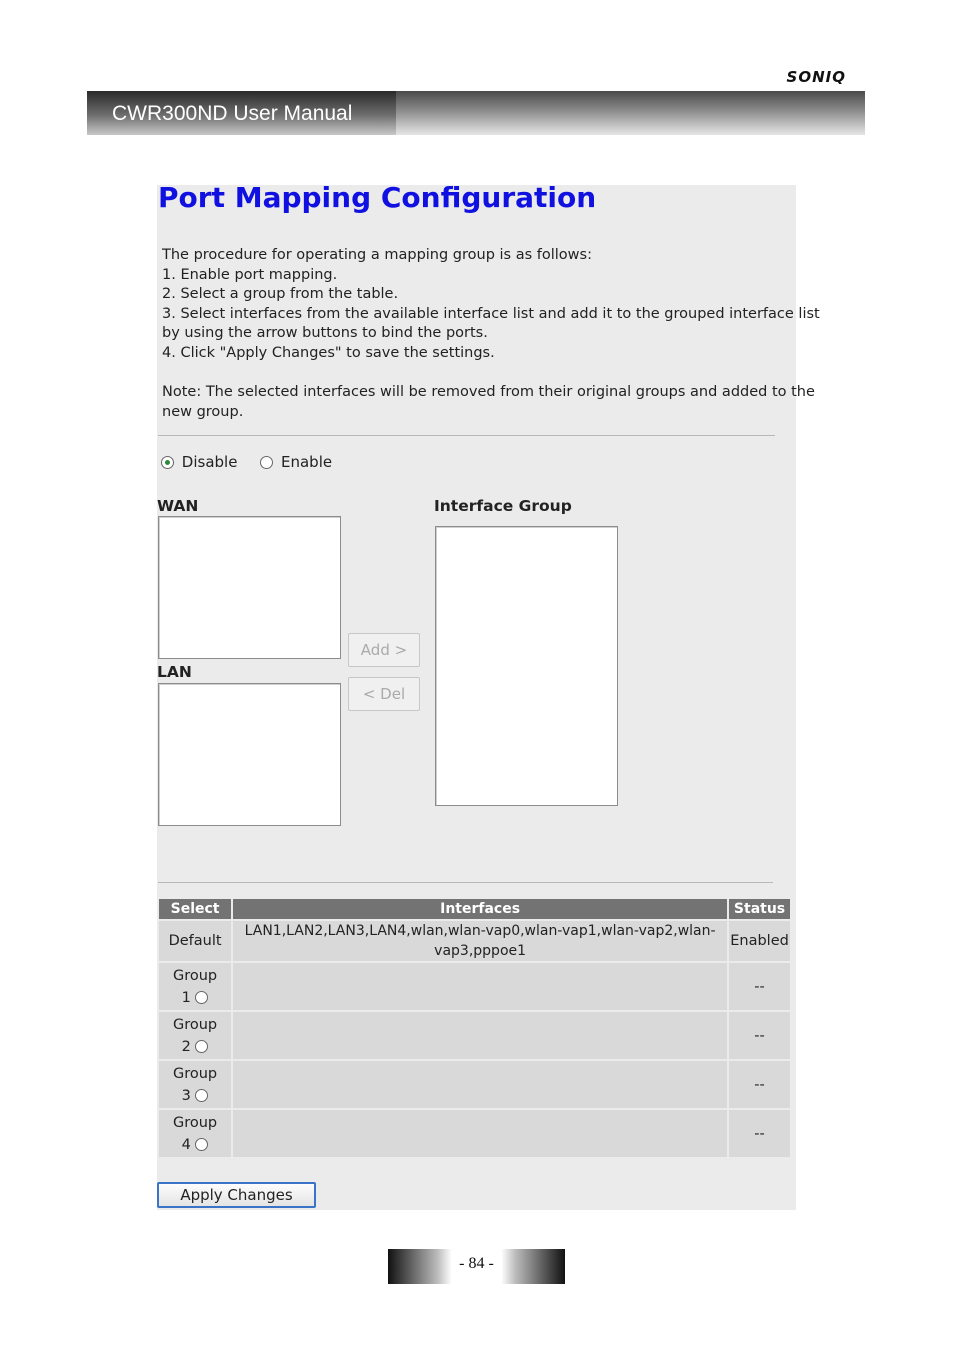 The image size is (954, 1350). What do you see at coordinates (174, 672) in the screenshot?
I see `lan-label: LAN` at bounding box center [174, 672].